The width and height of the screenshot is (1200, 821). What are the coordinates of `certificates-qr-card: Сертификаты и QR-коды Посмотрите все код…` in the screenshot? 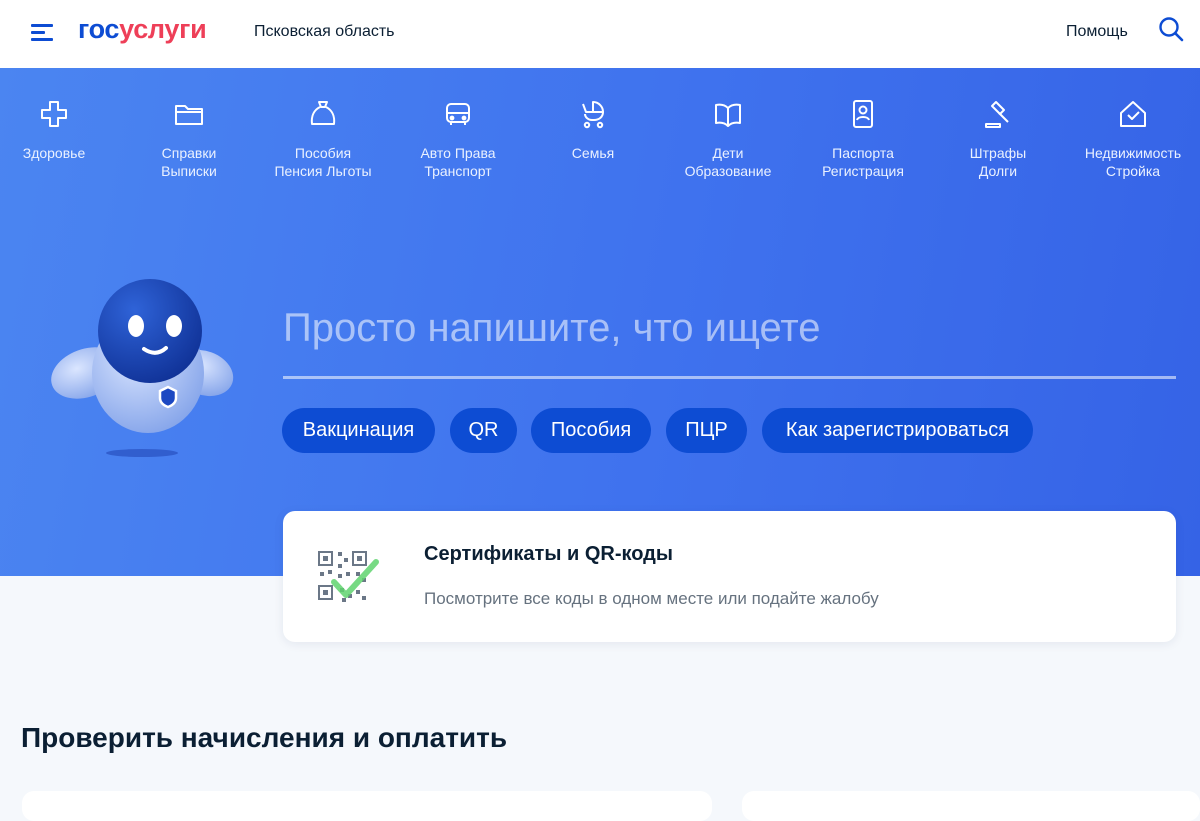 It's located at (729, 576).